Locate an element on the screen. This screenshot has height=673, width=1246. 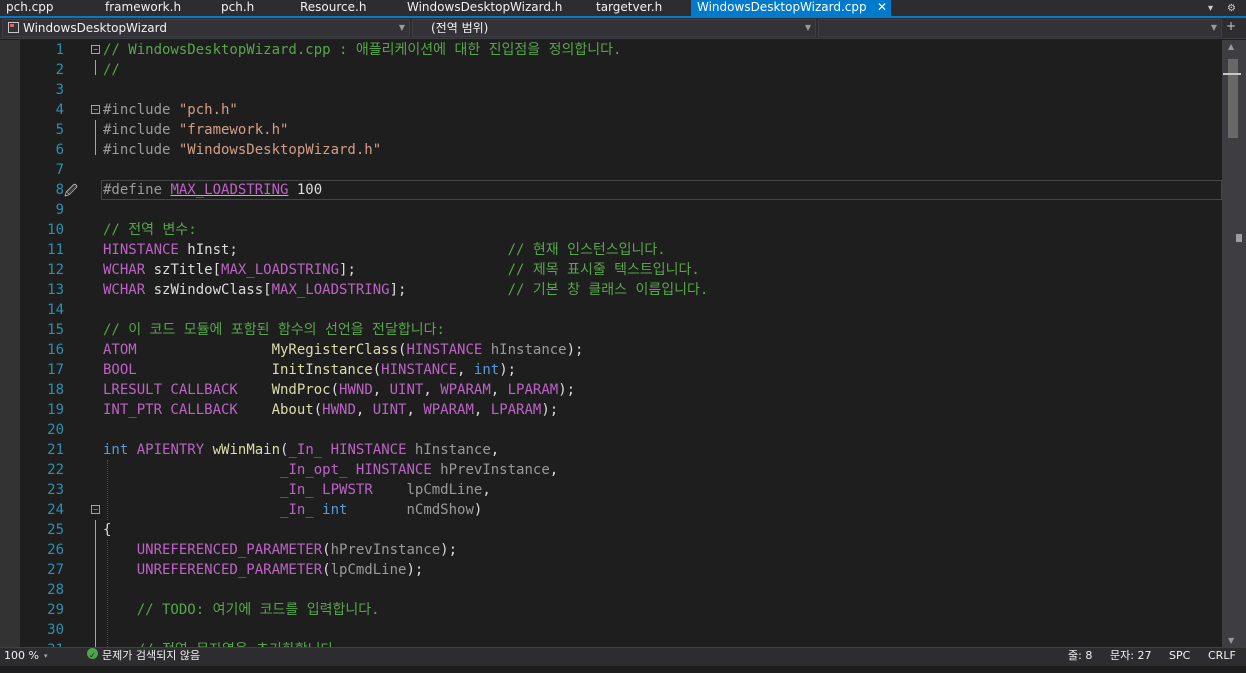
code-line: 4 − #include "pch.h" is located at coordinates (611, 110).